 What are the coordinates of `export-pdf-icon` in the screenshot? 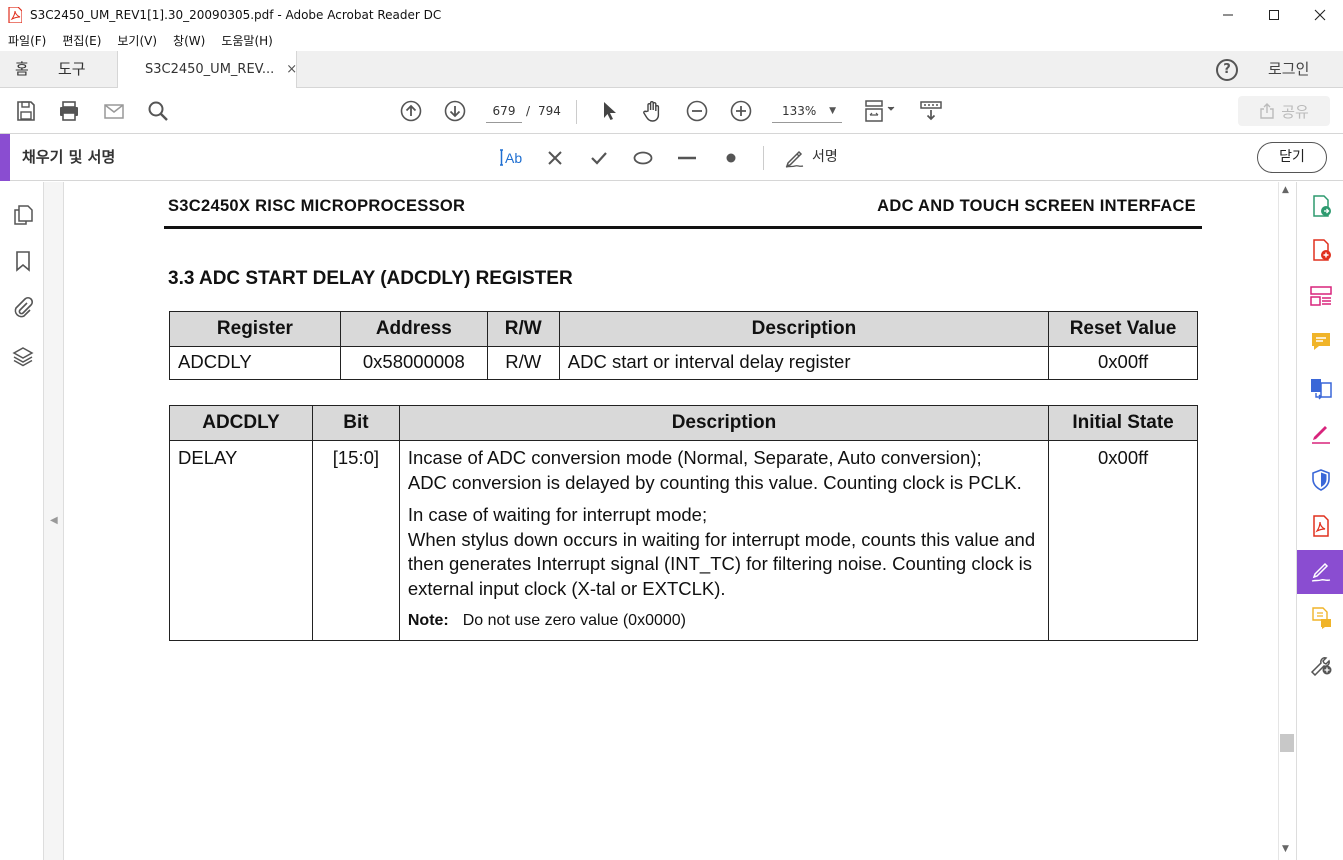 It's located at (1321, 206).